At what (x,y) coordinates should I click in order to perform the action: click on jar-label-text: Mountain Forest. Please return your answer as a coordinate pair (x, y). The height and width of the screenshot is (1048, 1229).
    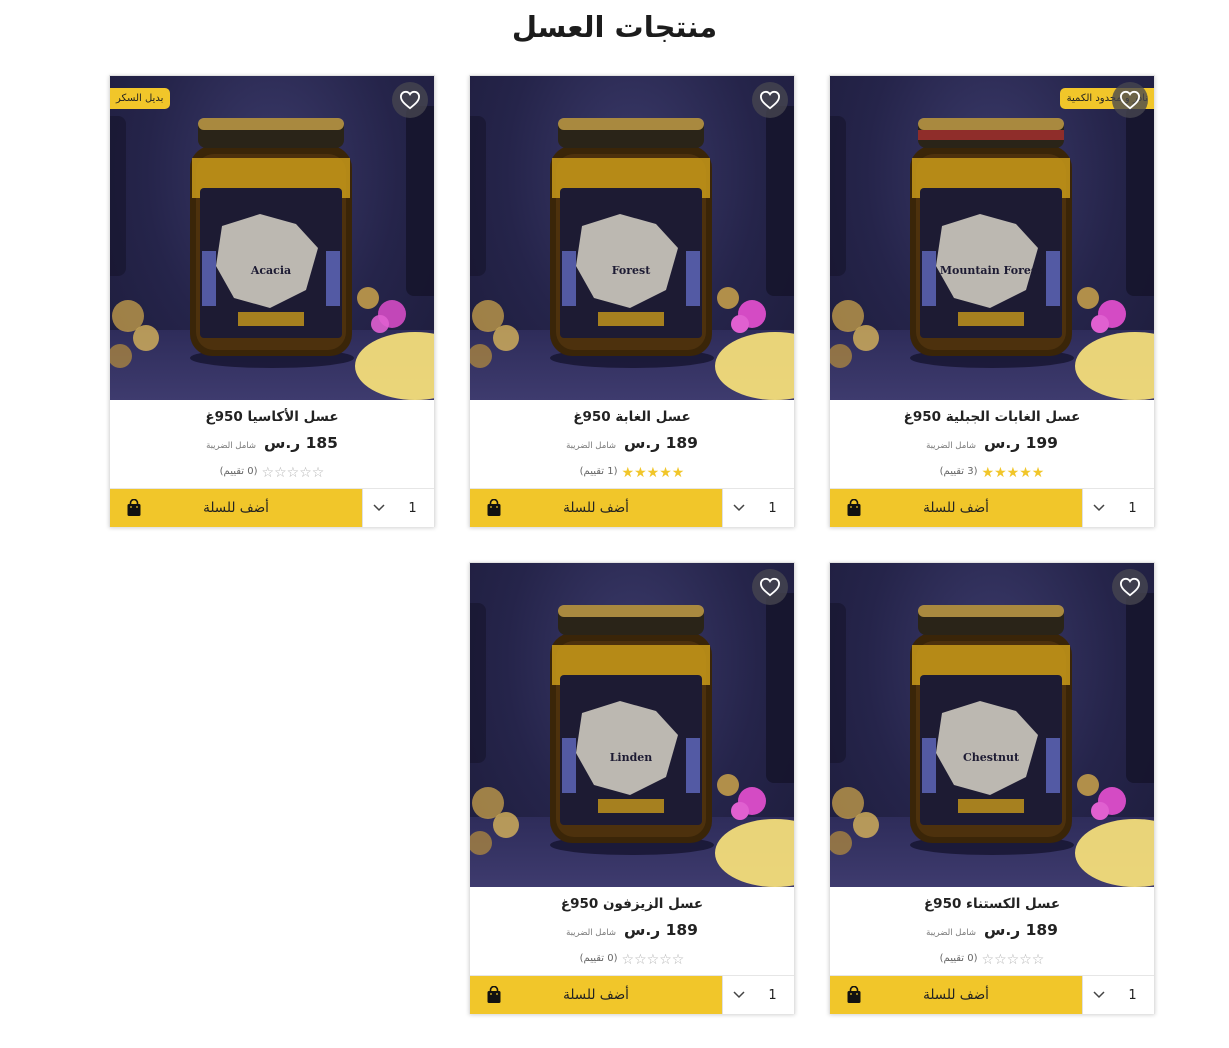
    Looking at the image, I should click on (991, 270).